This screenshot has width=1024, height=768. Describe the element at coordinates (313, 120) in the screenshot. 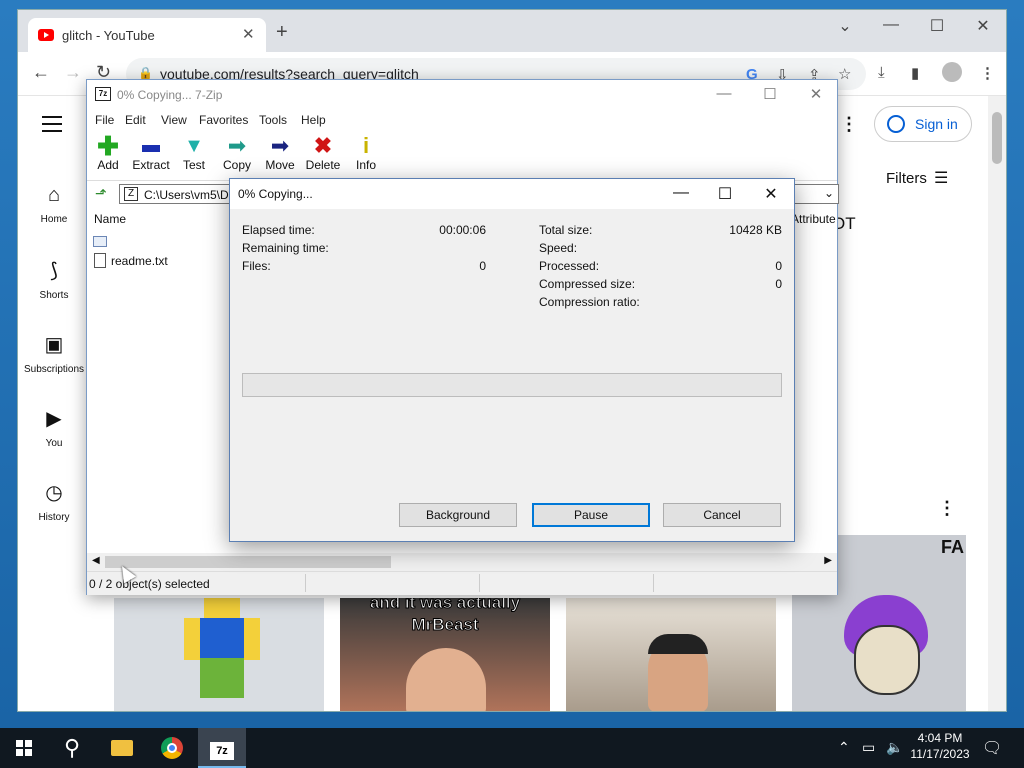

I see `menu-help: Help` at that location.